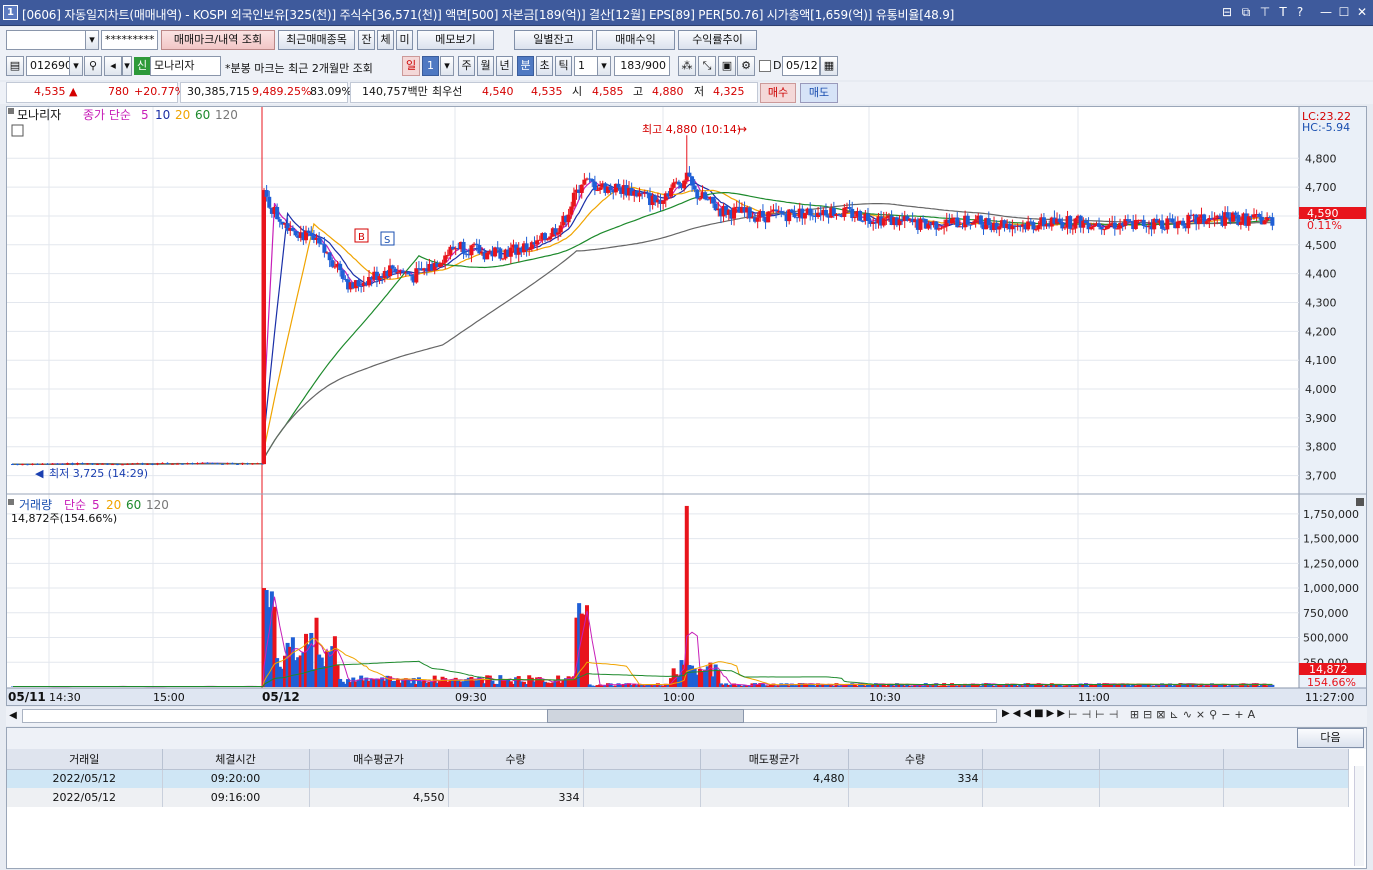  What do you see at coordinates (727, 66) in the screenshot?
I see `save-icon: ▣` at bounding box center [727, 66].